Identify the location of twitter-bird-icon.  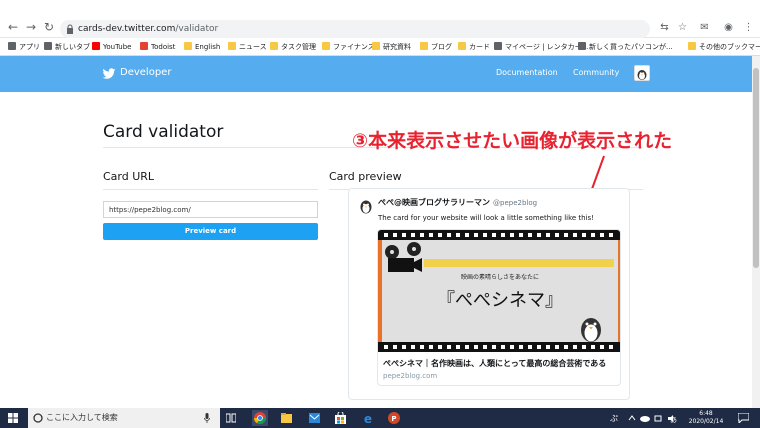
(109, 74).